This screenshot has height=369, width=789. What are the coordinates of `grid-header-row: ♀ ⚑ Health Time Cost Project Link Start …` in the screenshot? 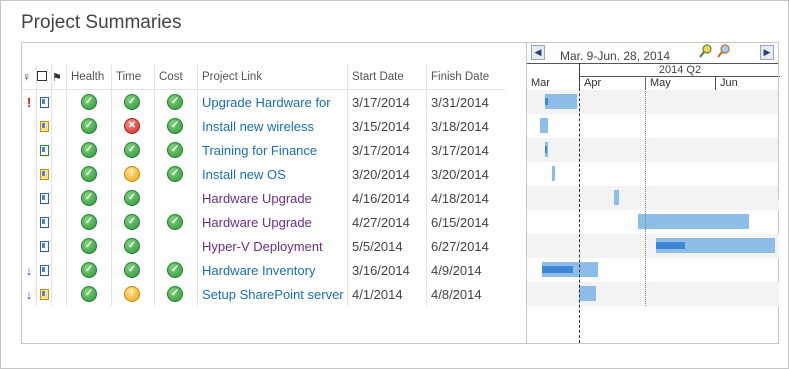 It's located at (263, 77).